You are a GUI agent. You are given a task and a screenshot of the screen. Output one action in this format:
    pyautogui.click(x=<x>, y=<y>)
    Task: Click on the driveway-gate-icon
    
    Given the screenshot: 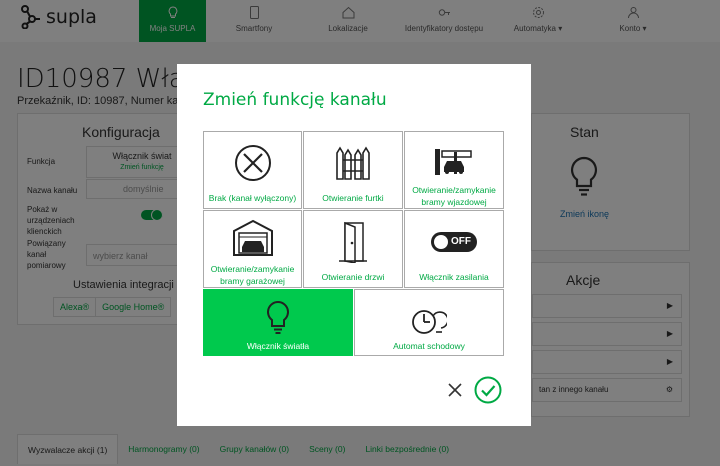 What is the action you would take?
    pyautogui.click(x=453, y=162)
    